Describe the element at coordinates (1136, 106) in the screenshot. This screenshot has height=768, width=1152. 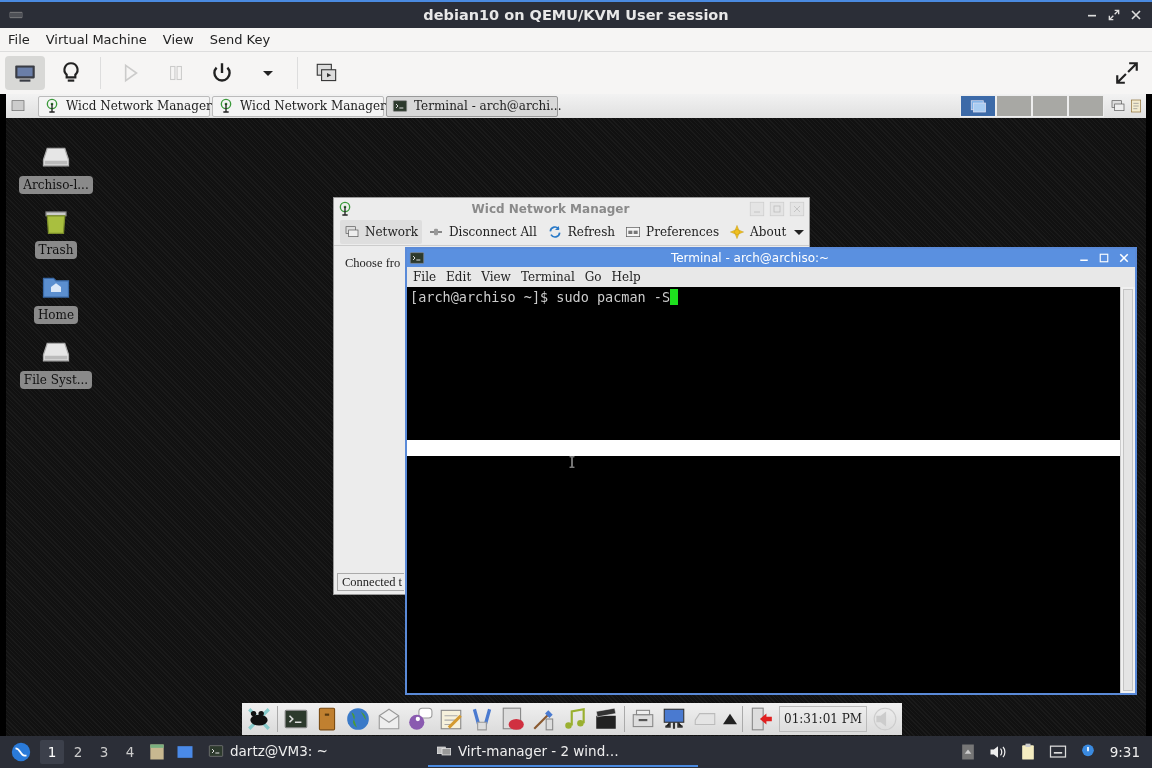
I see `clipboard-icon` at that location.